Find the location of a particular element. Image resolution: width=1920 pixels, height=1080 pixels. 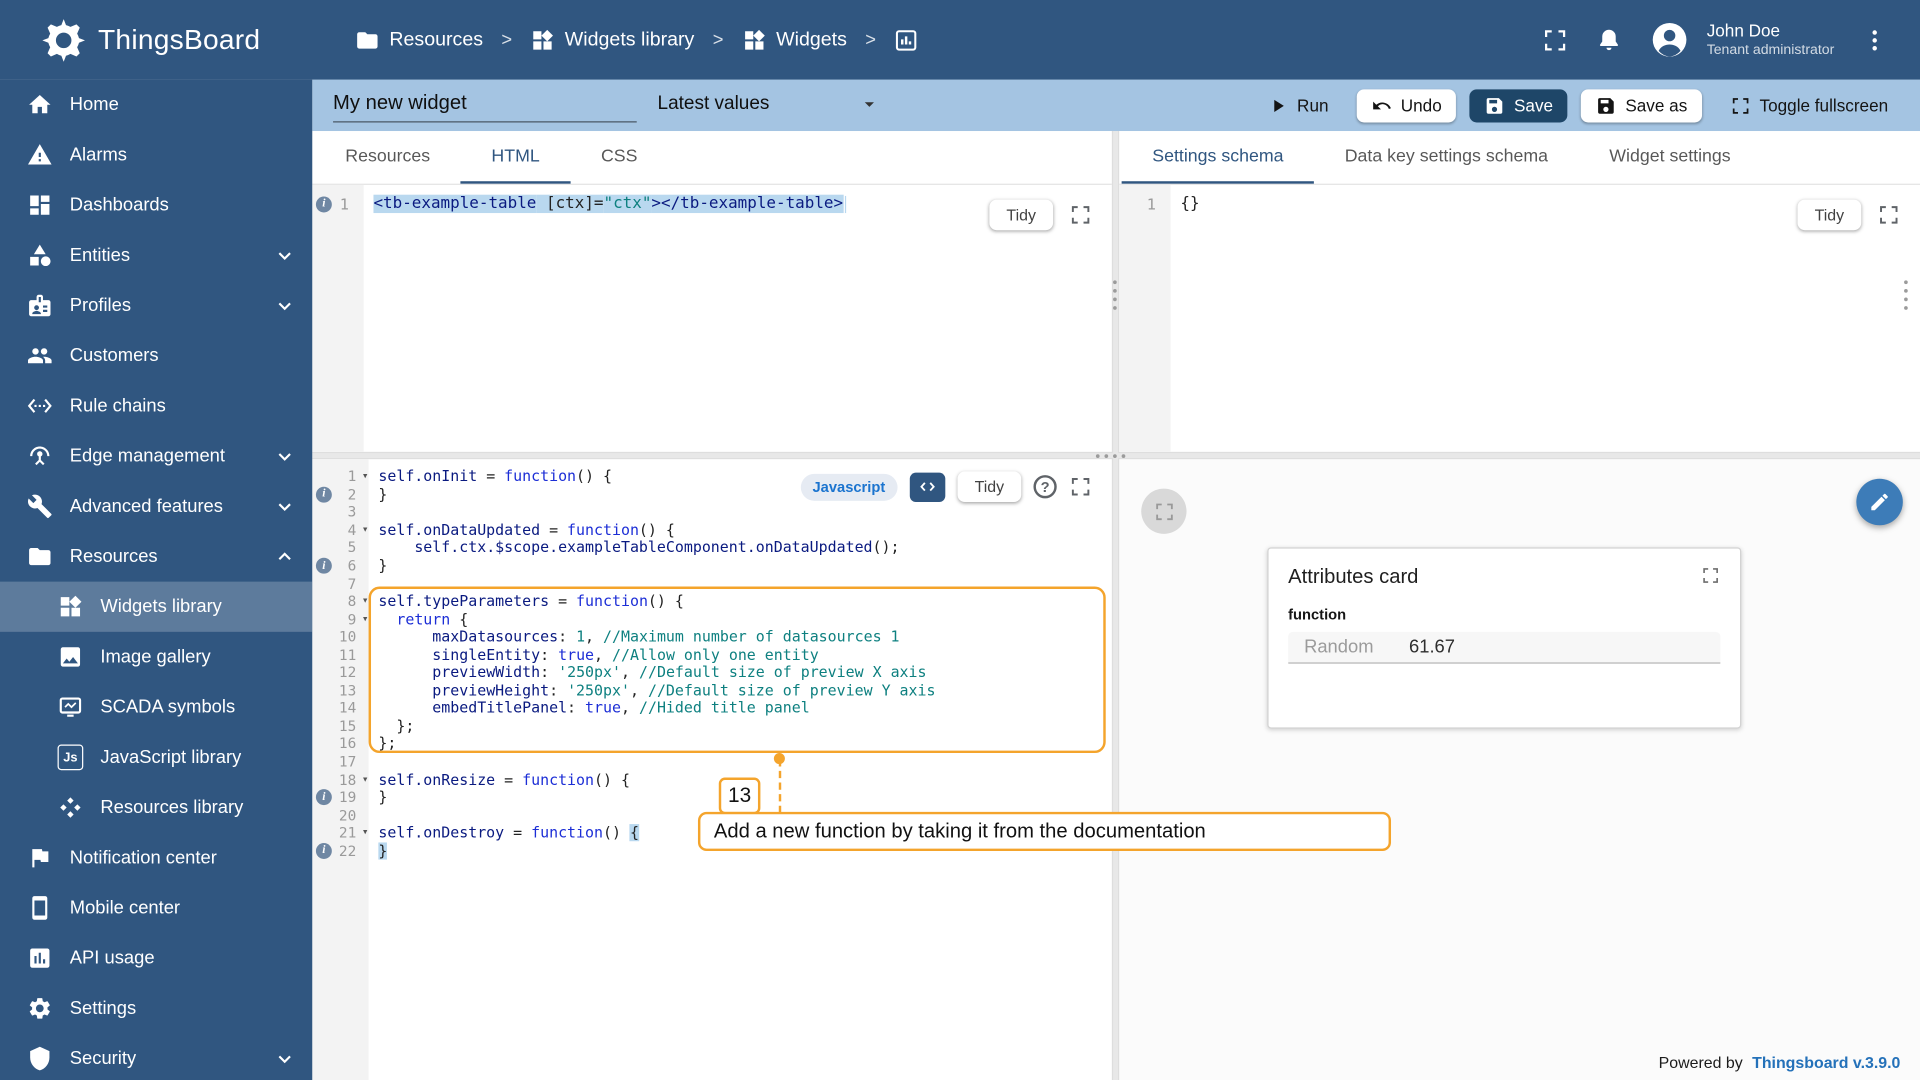

sidebar-item-profiles: Profiles is located at coordinates (156, 305).